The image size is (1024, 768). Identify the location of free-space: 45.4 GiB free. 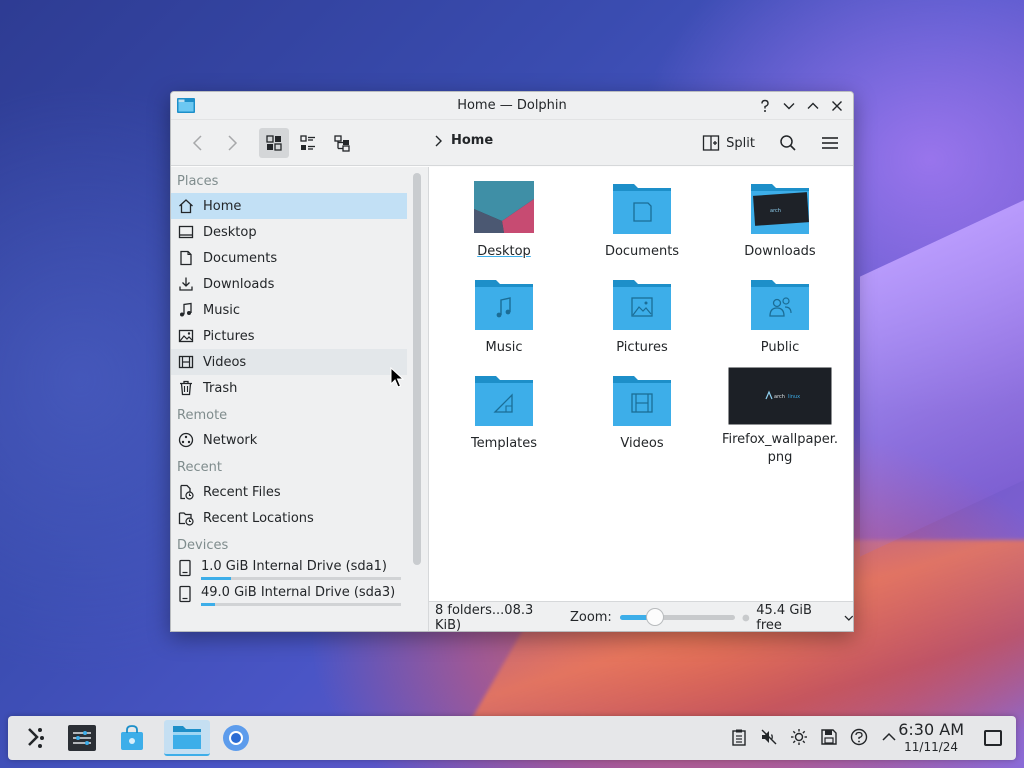
(797, 617).